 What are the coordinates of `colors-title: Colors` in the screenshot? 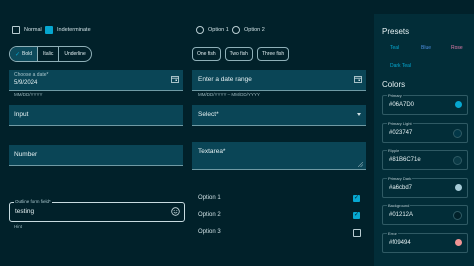 It's located at (394, 84).